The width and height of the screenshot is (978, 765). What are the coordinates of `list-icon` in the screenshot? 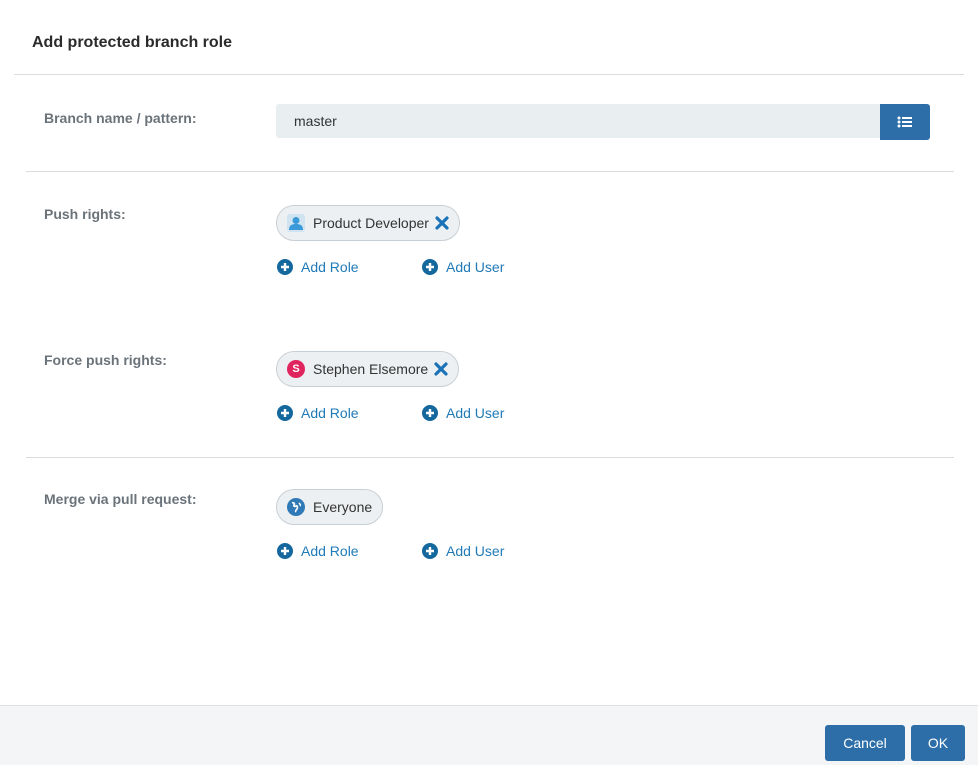 It's located at (904, 122).